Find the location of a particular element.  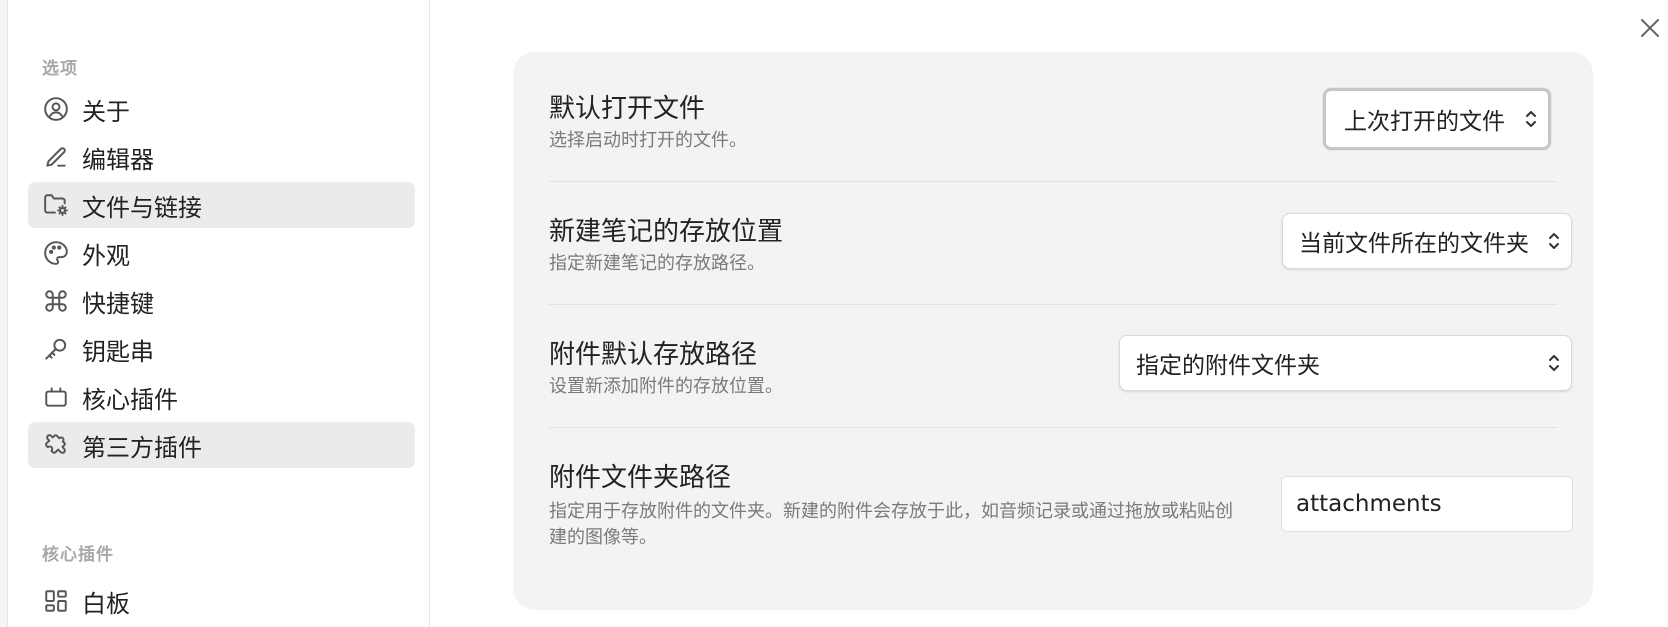

select-value: 上次打开的文件 is located at coordinates (1424, 122).